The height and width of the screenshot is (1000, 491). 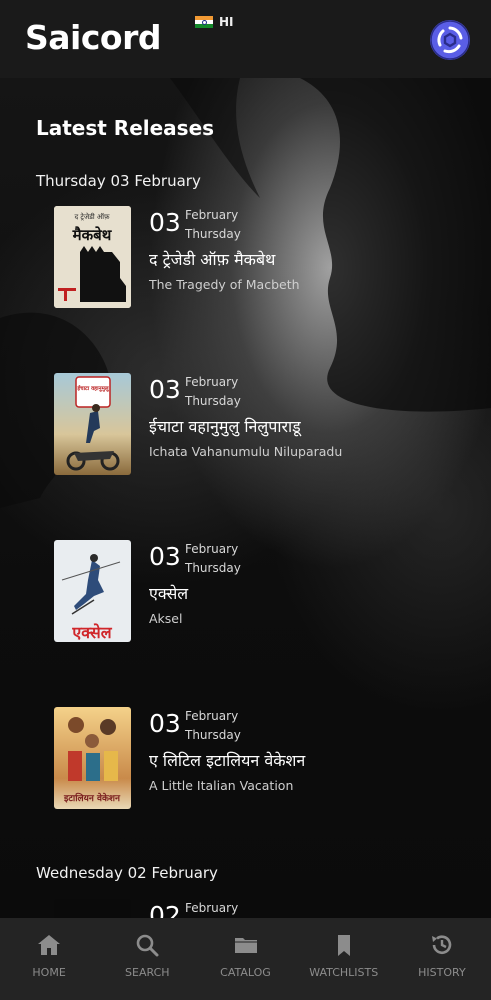 I want to click on bottom-navigation: HOME SEARCH CATALOG WATCHLISTS HISTORY, so click(x=245, y=959).